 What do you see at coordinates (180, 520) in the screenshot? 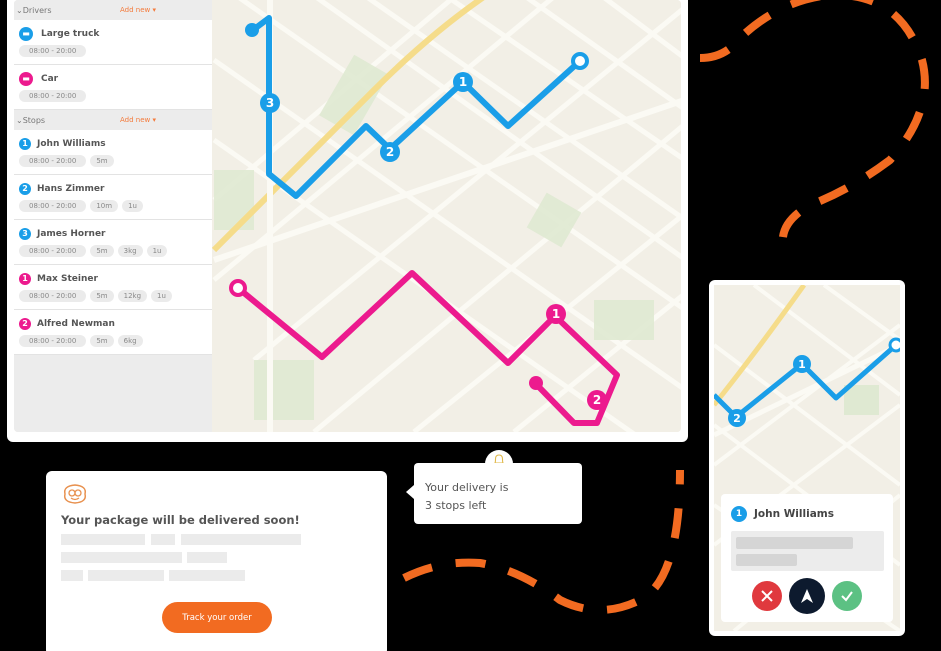
I see `notification-title: Your package will be delivered soon!` at bounding box center [180, 520].